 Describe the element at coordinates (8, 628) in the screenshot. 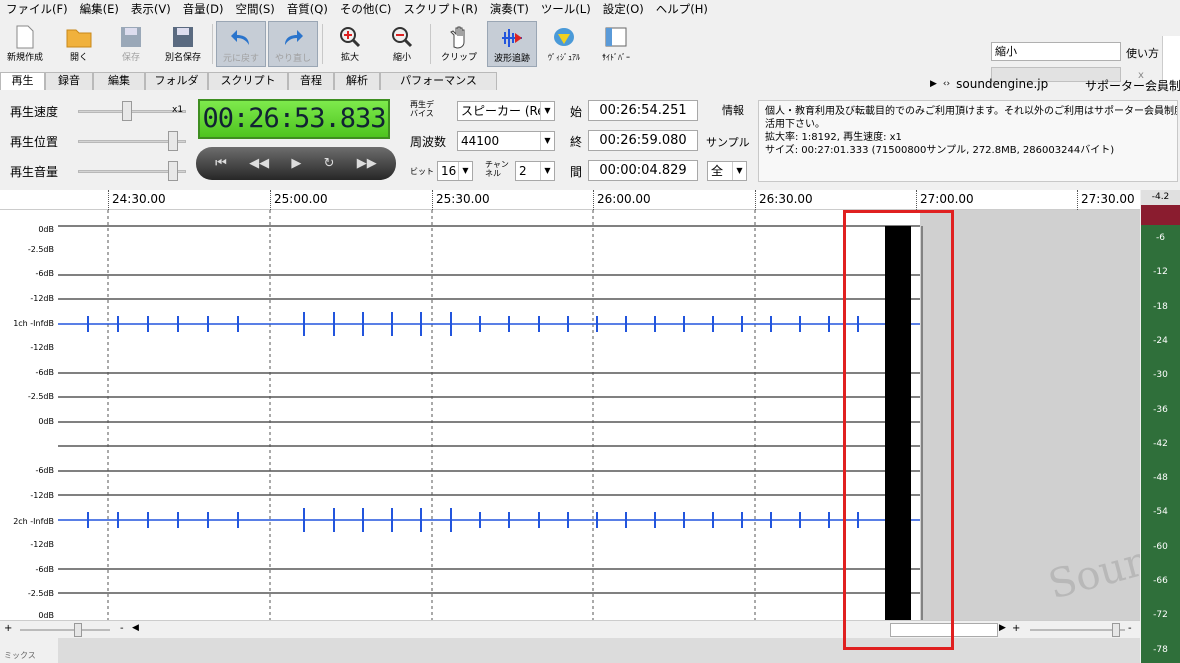

I see `zoom-plus-icon: +` at that location.